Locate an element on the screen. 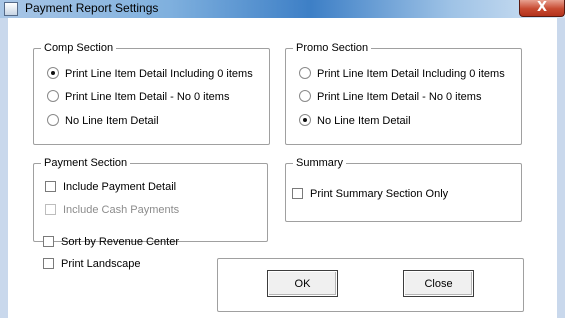  include-cash-payments-label: Include Cash Payments is located at coordinates (121, 210).